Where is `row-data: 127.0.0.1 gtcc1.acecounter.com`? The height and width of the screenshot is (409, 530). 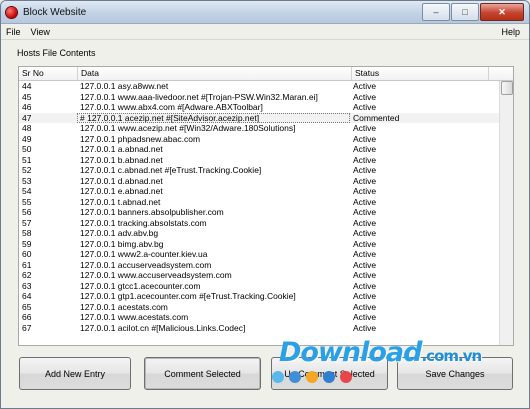 row-data: 127.0.0.1 gtcc1.acecounter.com is located at coordinates (140, 285).